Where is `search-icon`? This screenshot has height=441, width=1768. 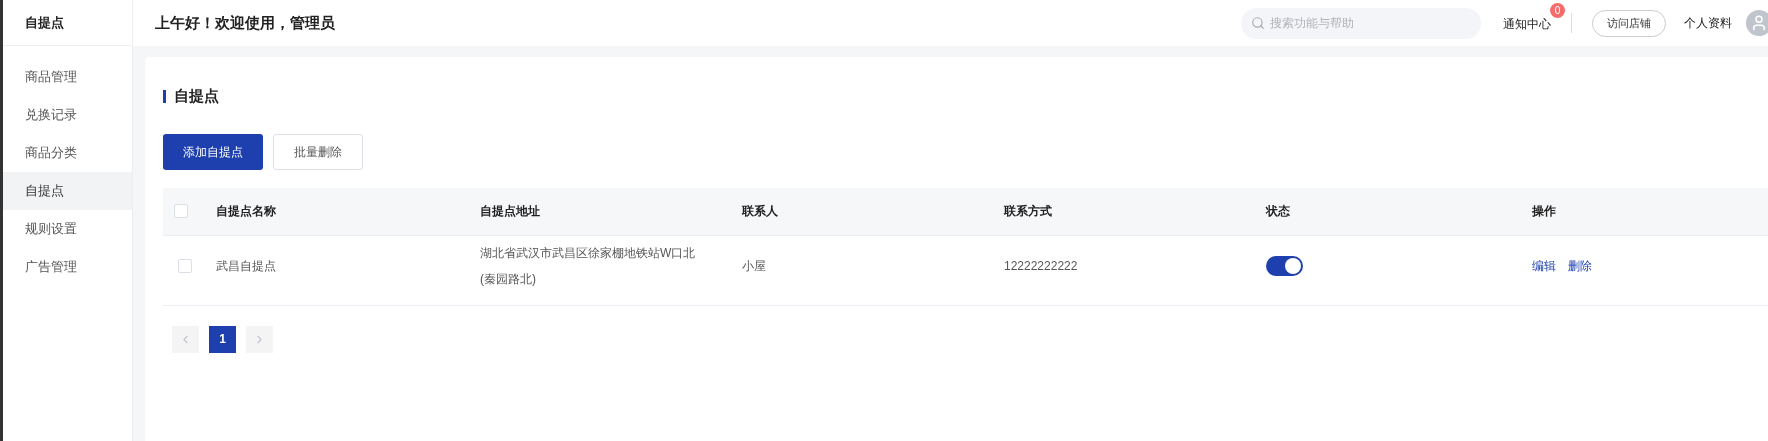
search-icon is located at coordinates (1258, 22).